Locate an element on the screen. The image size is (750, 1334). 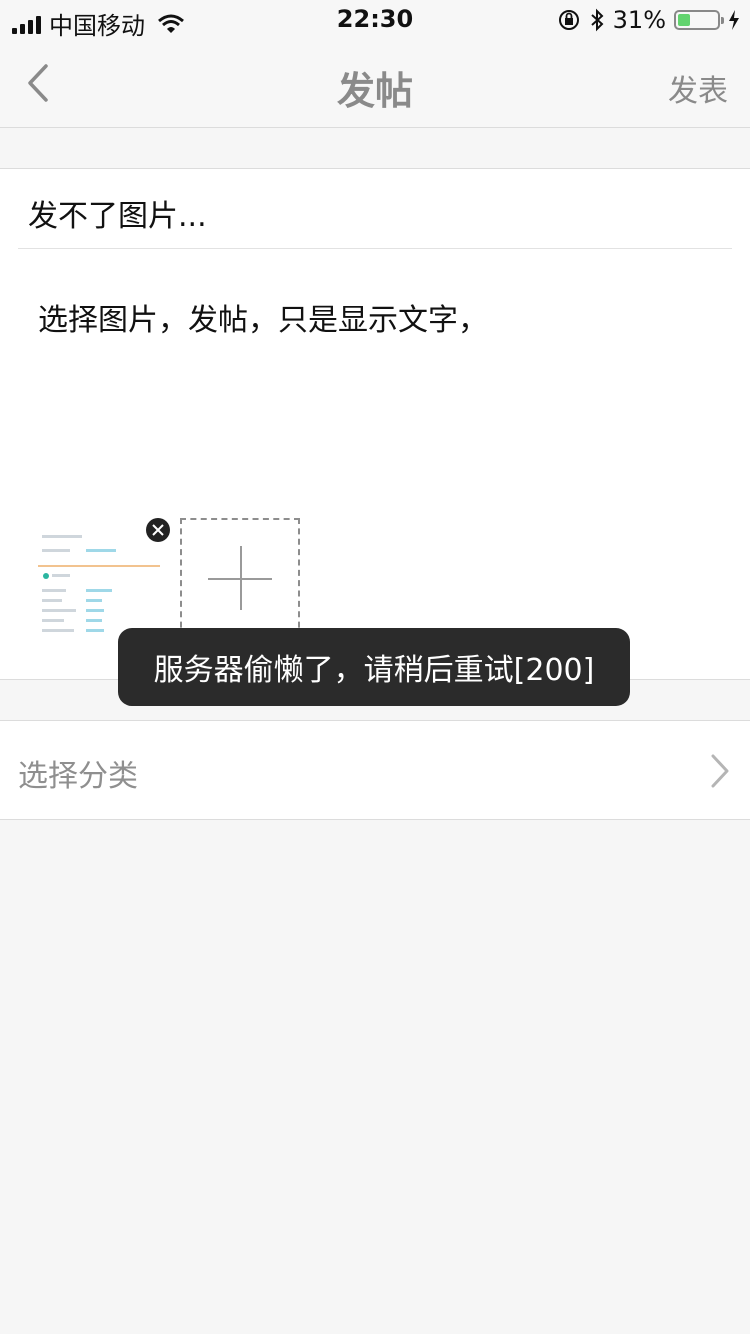
bluetooth-icon is located at coordinates (597, 20).